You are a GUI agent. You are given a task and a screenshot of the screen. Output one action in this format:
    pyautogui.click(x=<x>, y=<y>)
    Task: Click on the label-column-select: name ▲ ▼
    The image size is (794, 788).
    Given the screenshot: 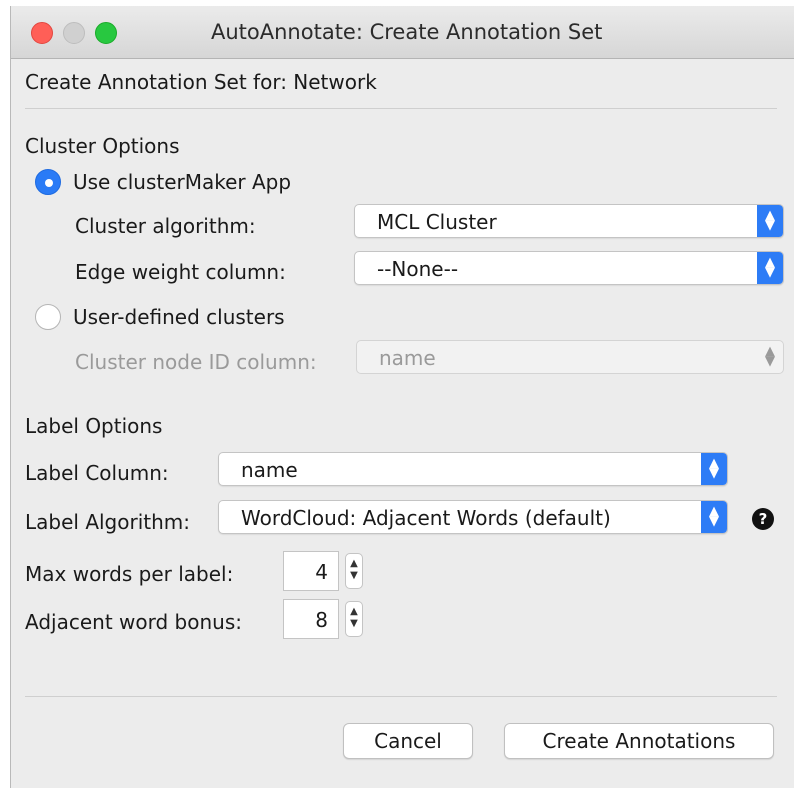 What is the action you would take?
    pyautogui.click(x=473, y=469)
    